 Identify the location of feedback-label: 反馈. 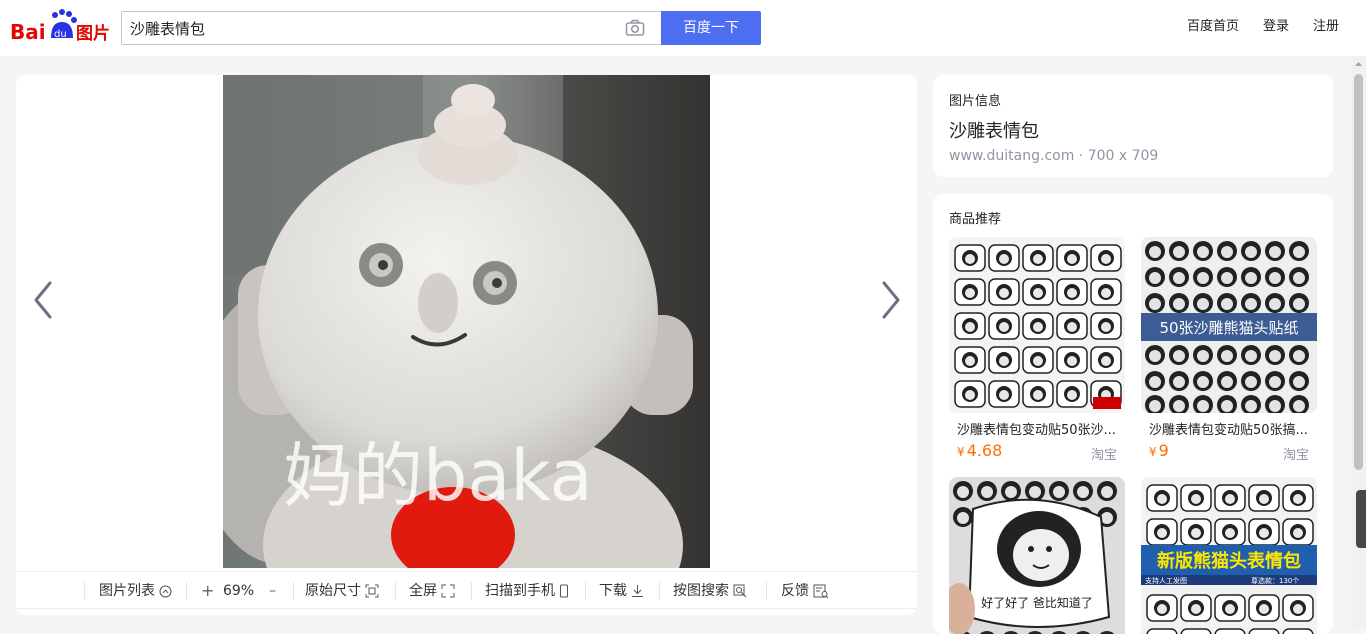
(795, 591).